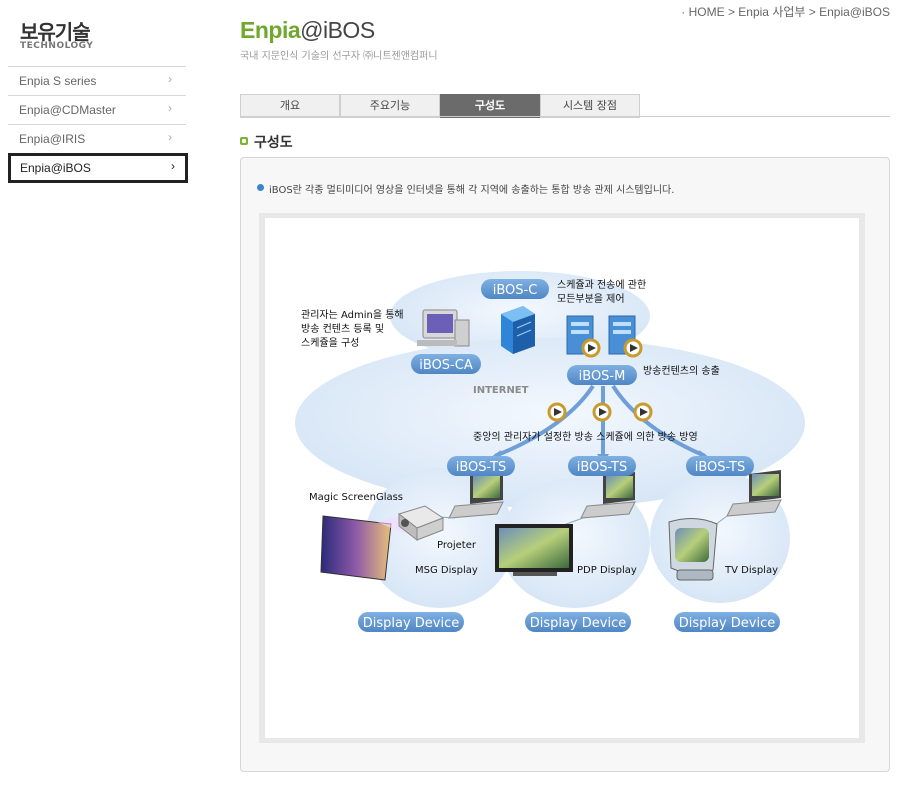  I want to click on sidebar-item-ibos: Enpia@iBOS ›, so click(98, 168).